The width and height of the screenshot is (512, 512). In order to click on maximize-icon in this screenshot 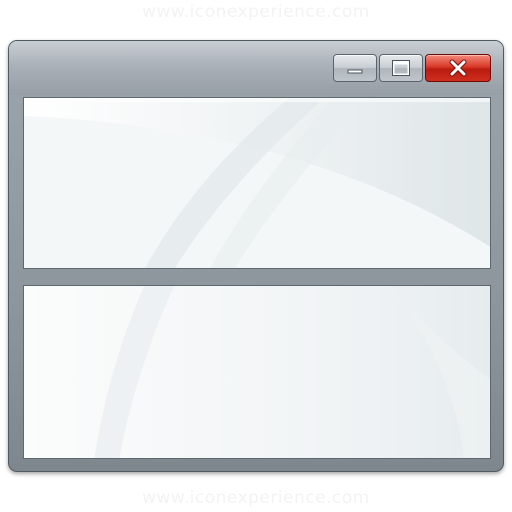, I will do `click(401, 68)`.